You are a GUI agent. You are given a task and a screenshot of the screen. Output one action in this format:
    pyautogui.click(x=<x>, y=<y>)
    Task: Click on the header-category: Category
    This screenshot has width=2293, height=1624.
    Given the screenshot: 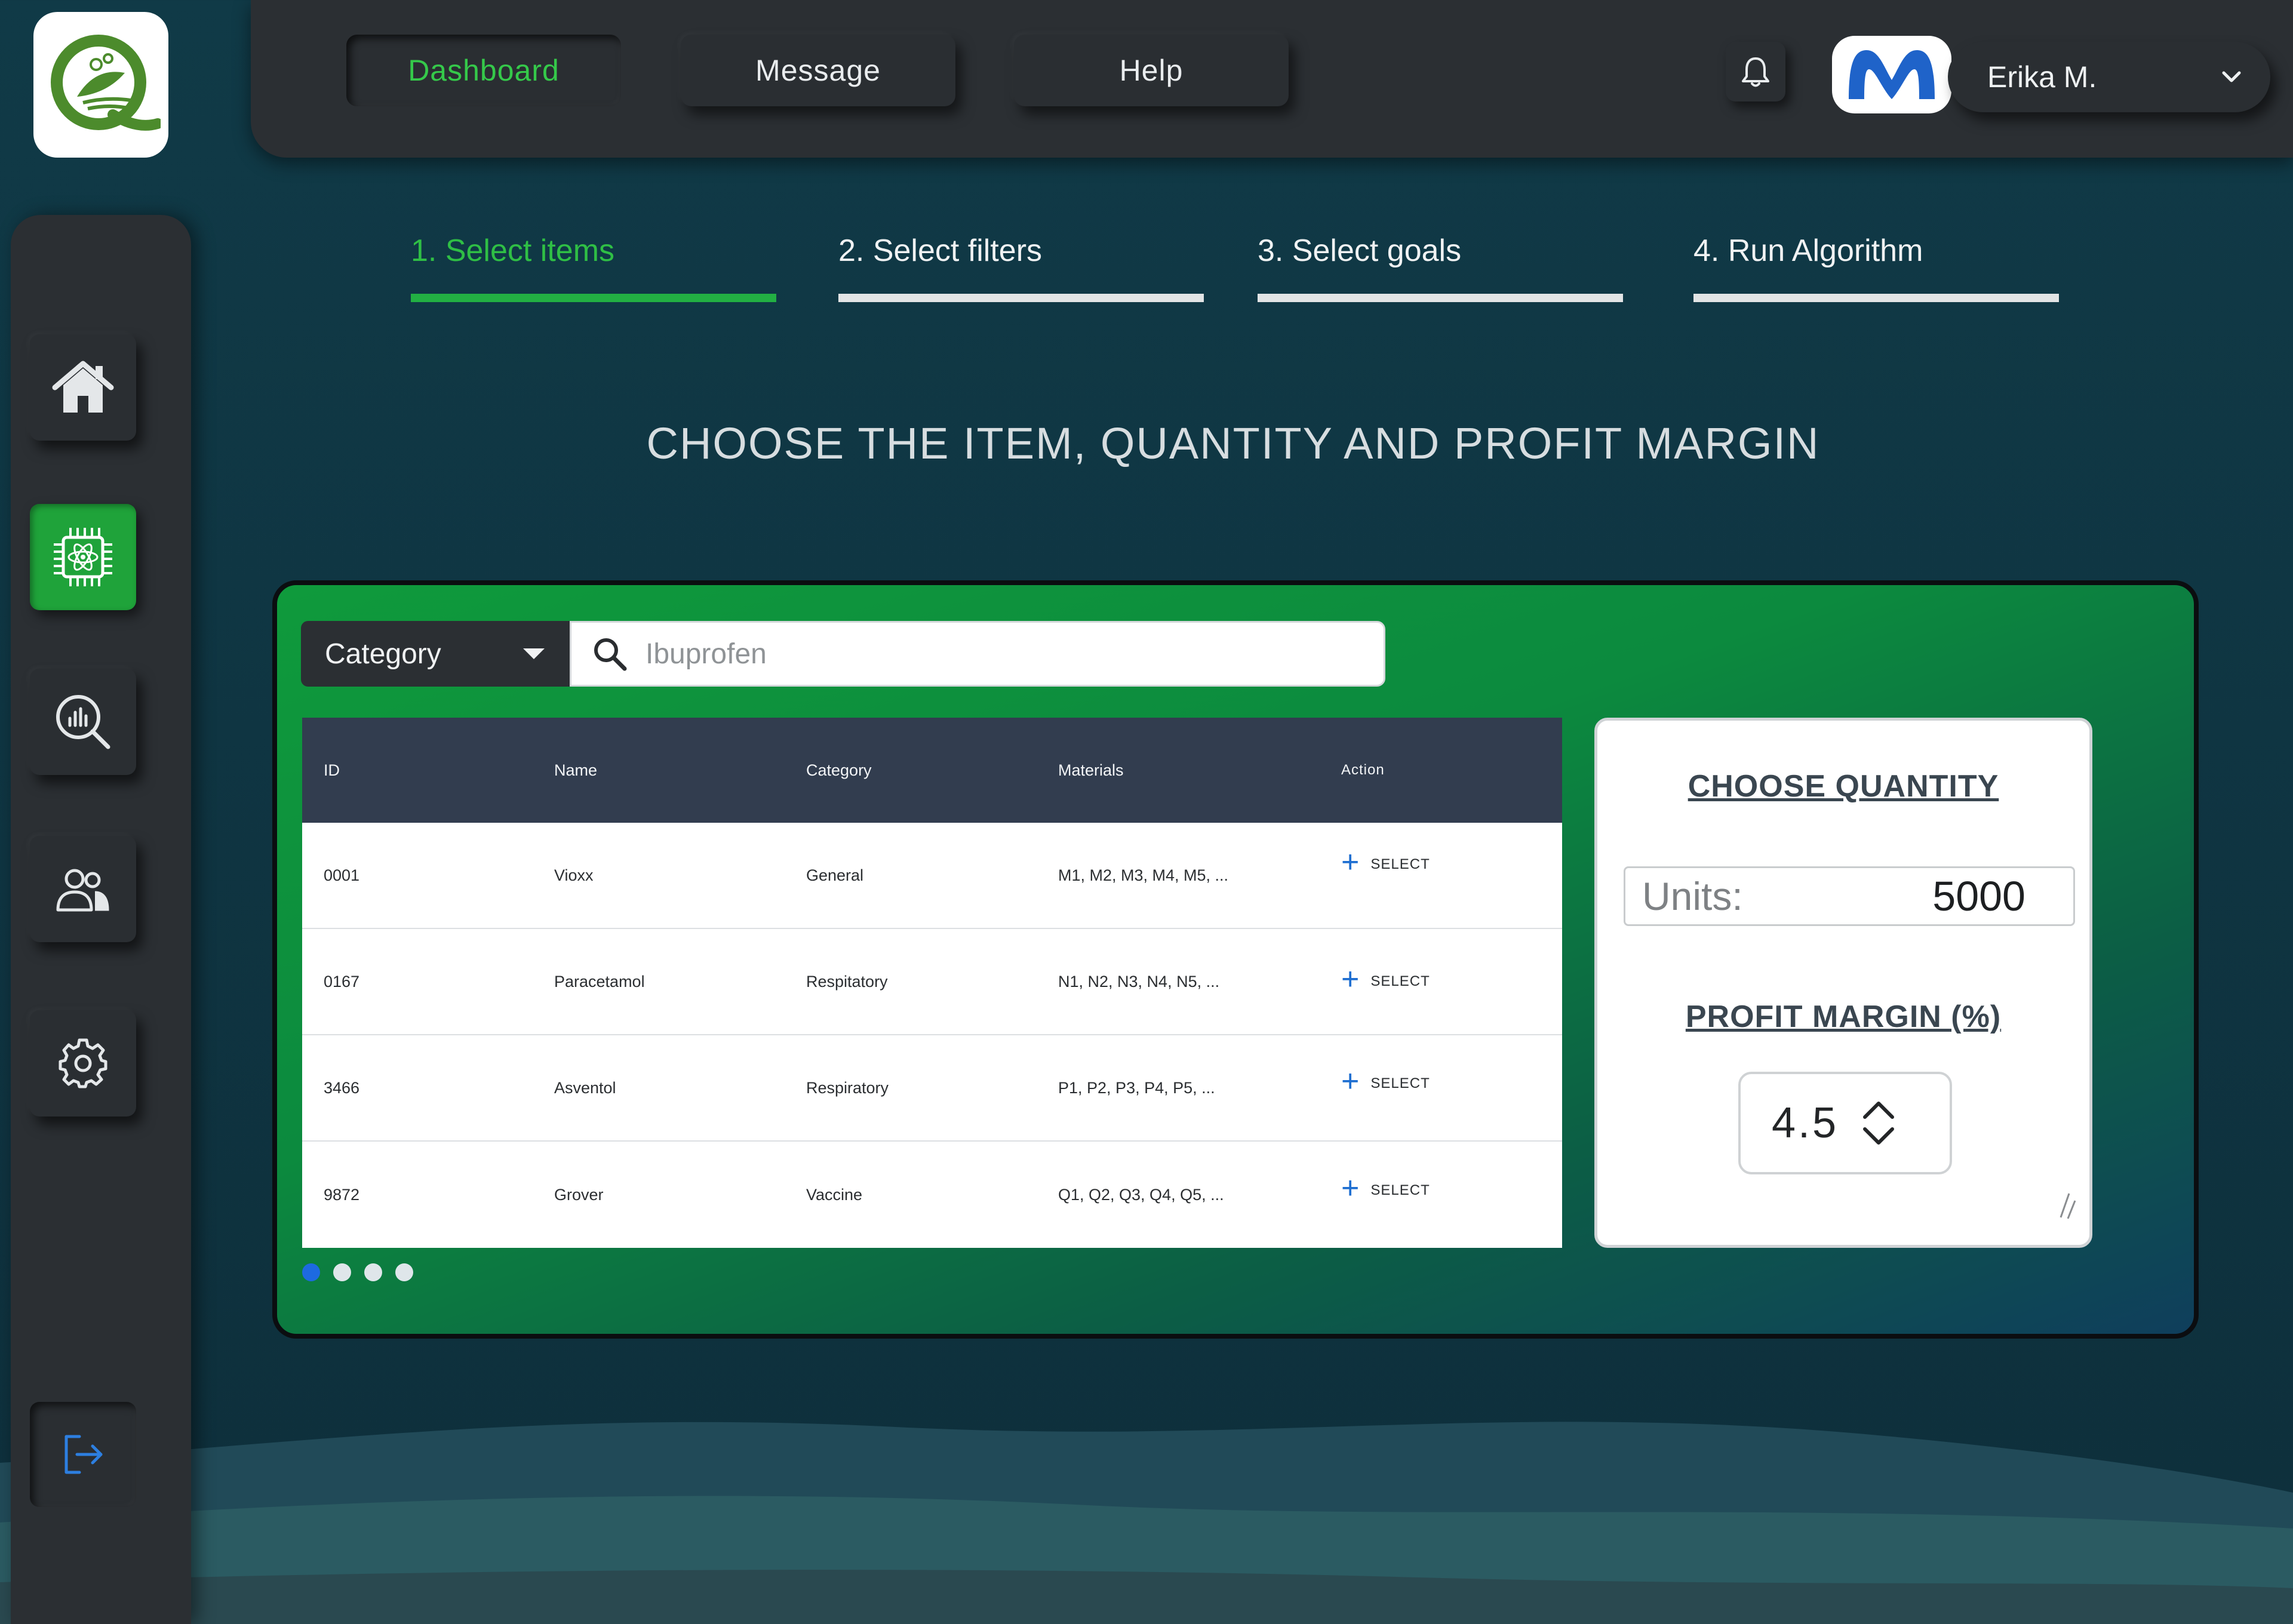 What is the action you would take?
    pyautogui.click(x=839, y=770)
    